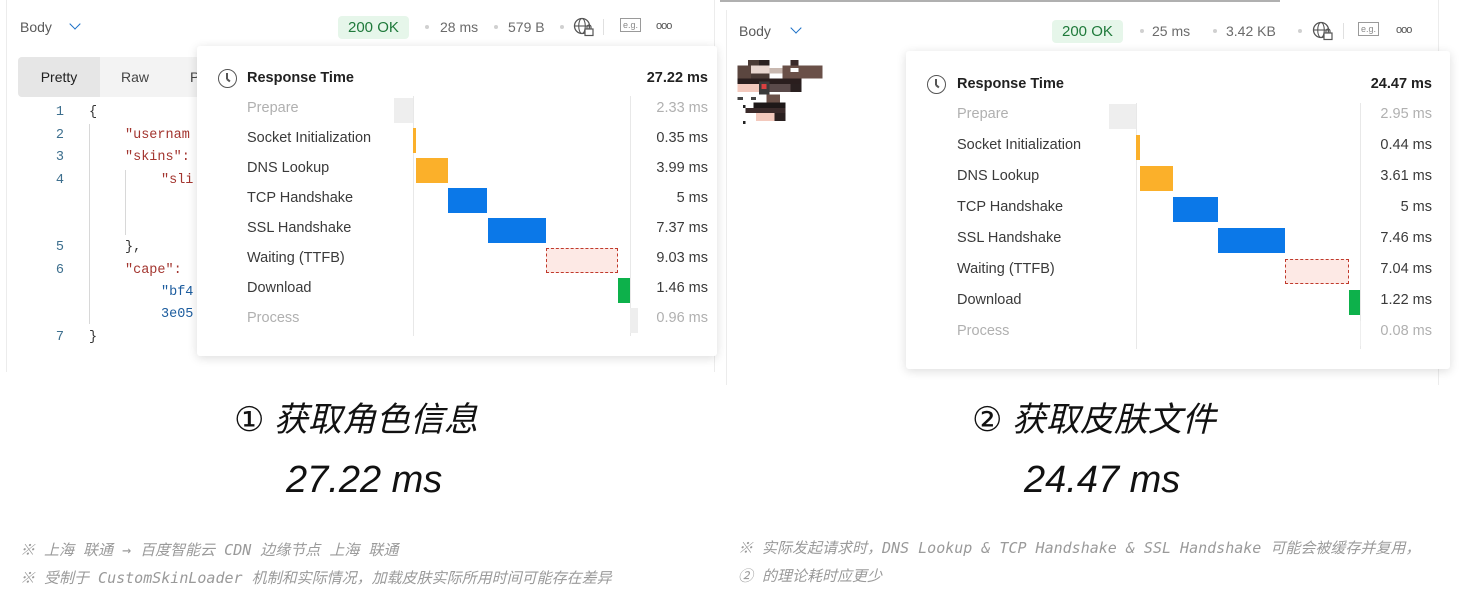 The width and height of the screenshot is (1476, 600). Describe the element at coordinates (177, 314) in the screenshot. I see `code-line: 3e05` at that location.